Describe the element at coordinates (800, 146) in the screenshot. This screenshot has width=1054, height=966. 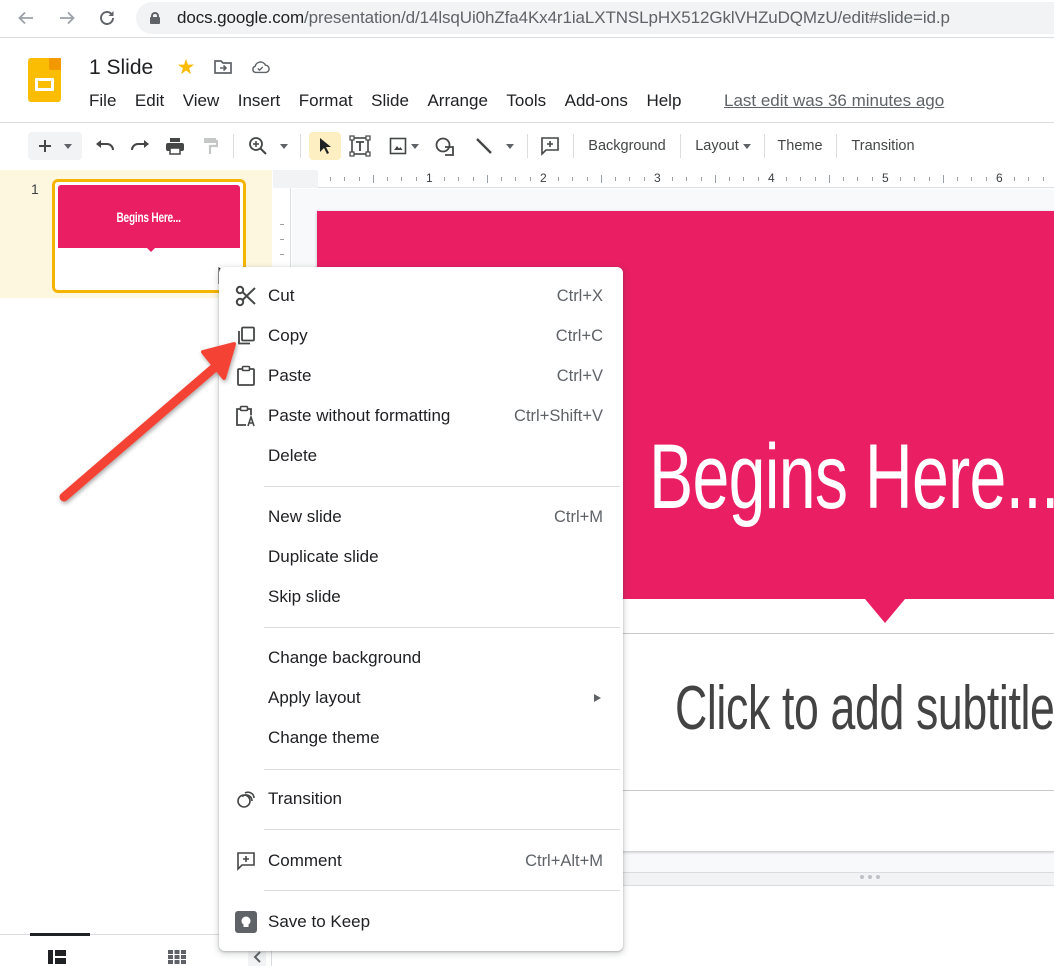
I see `theme-button: Theme` at that location.